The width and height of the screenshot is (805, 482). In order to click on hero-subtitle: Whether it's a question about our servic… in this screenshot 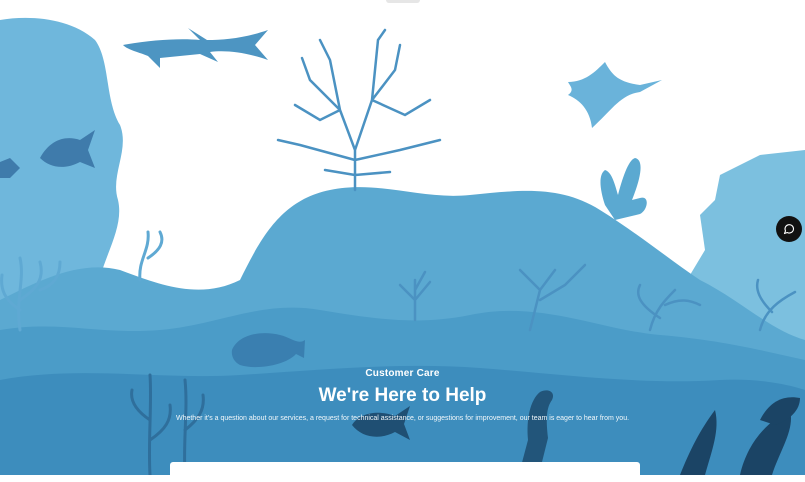, I will do `click(402, 418)`.